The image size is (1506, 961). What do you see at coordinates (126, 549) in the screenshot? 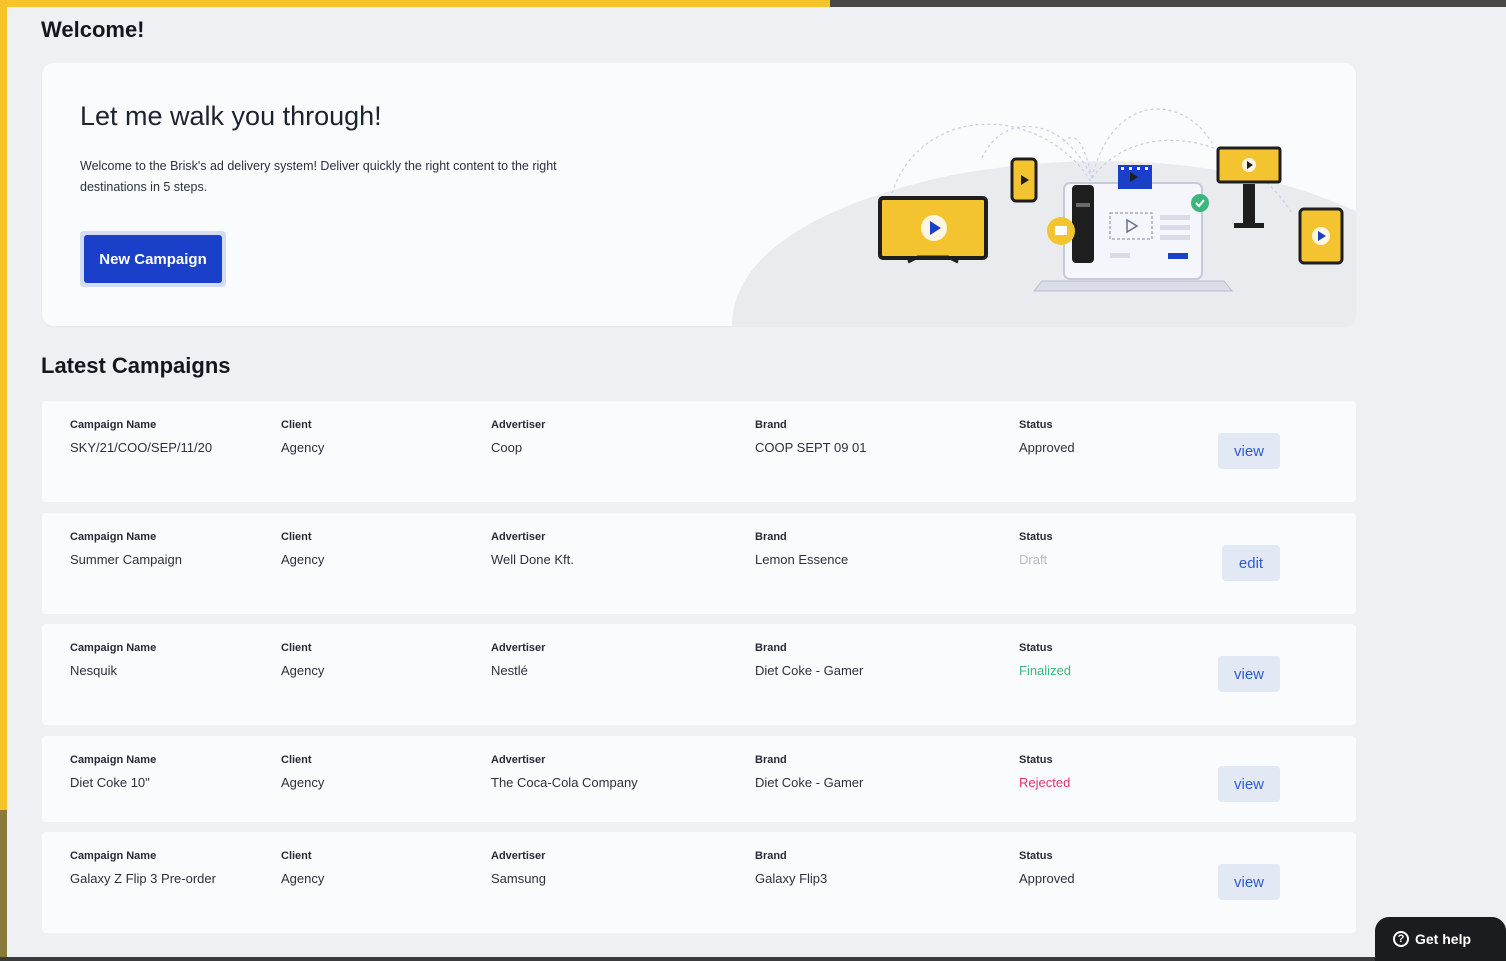
I see `campaign-name-cell: Campaign Name Summer Campaign` at bounding box center [126, 549].